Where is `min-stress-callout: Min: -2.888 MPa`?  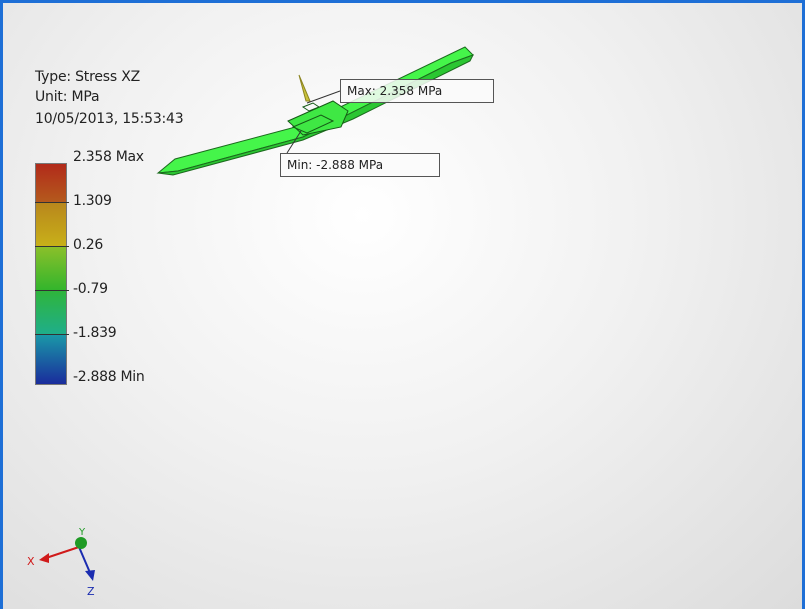 min-stress-callout: Min: -2.888 MPa is located at coordinates (360, 165).